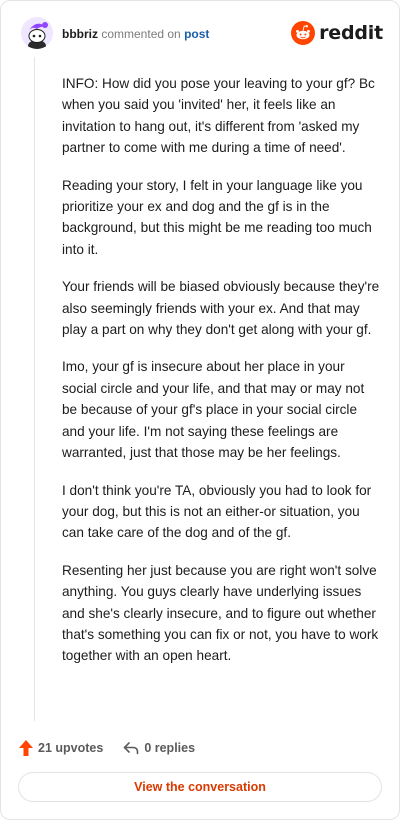 This screenshot has width=400, height=820. Describe the element at coordinates (303, 33) in the screenshot. I see `reddit-logo-icon` at that location.